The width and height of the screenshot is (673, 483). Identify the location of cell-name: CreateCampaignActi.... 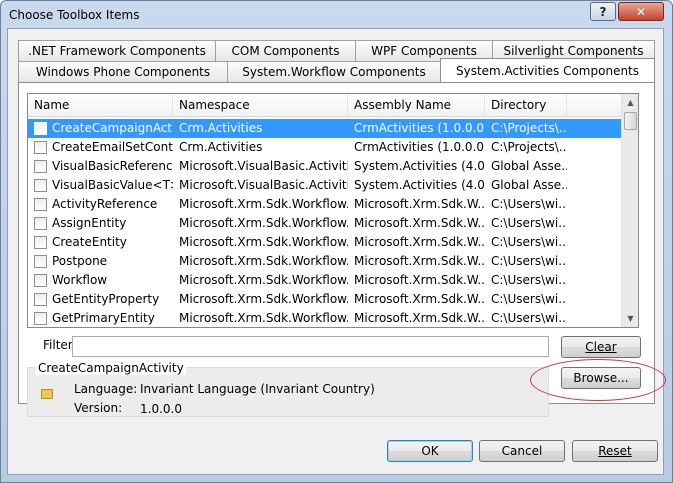
(112, 128).